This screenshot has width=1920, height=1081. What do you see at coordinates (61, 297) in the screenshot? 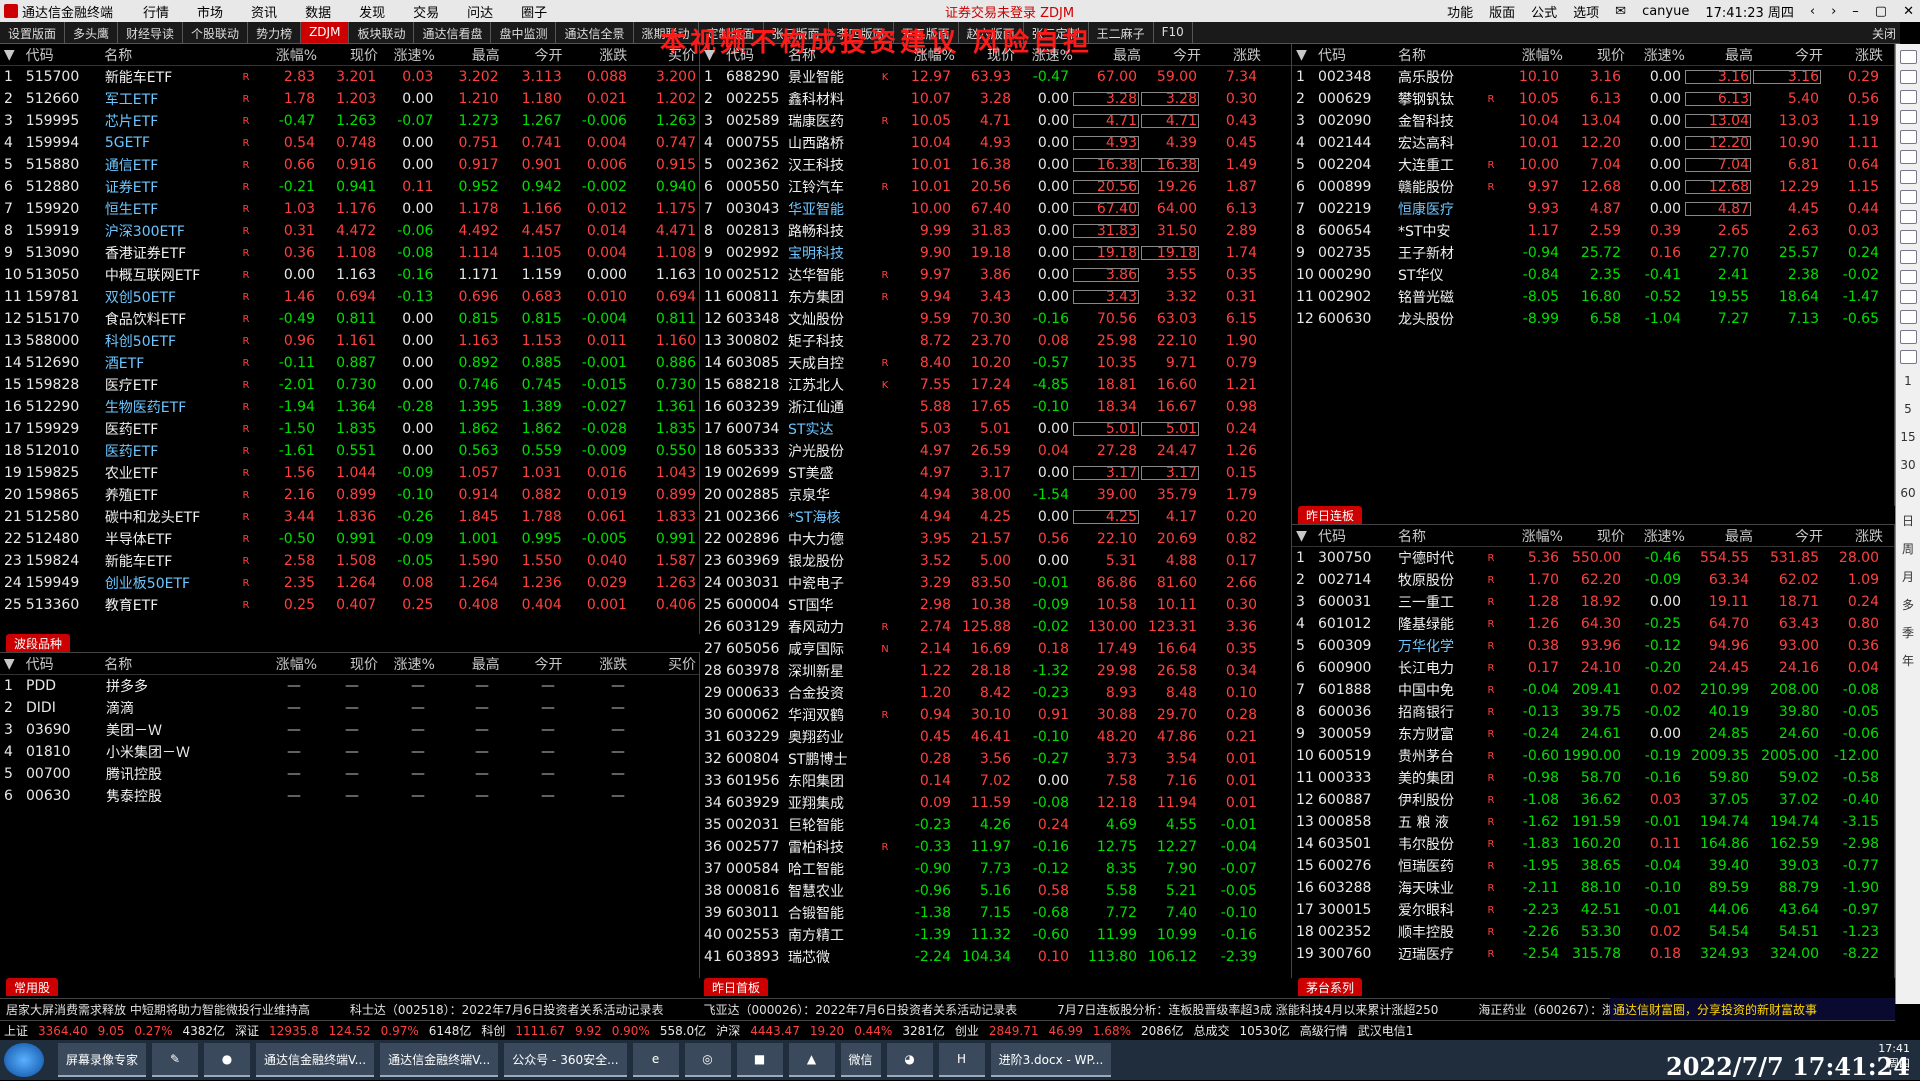
I see `stock-code: 159781` at bounding box center [61, 297].